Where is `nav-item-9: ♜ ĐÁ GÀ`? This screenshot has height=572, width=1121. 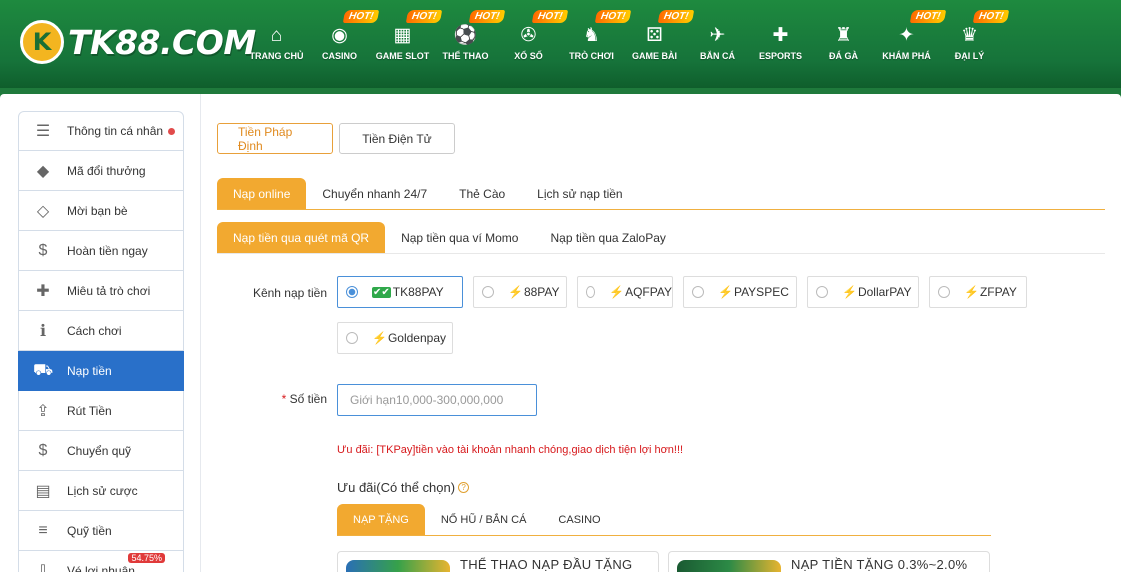 nav-item-9: ♜ ĐÁ GÀ is located at coordinates (843, 44).